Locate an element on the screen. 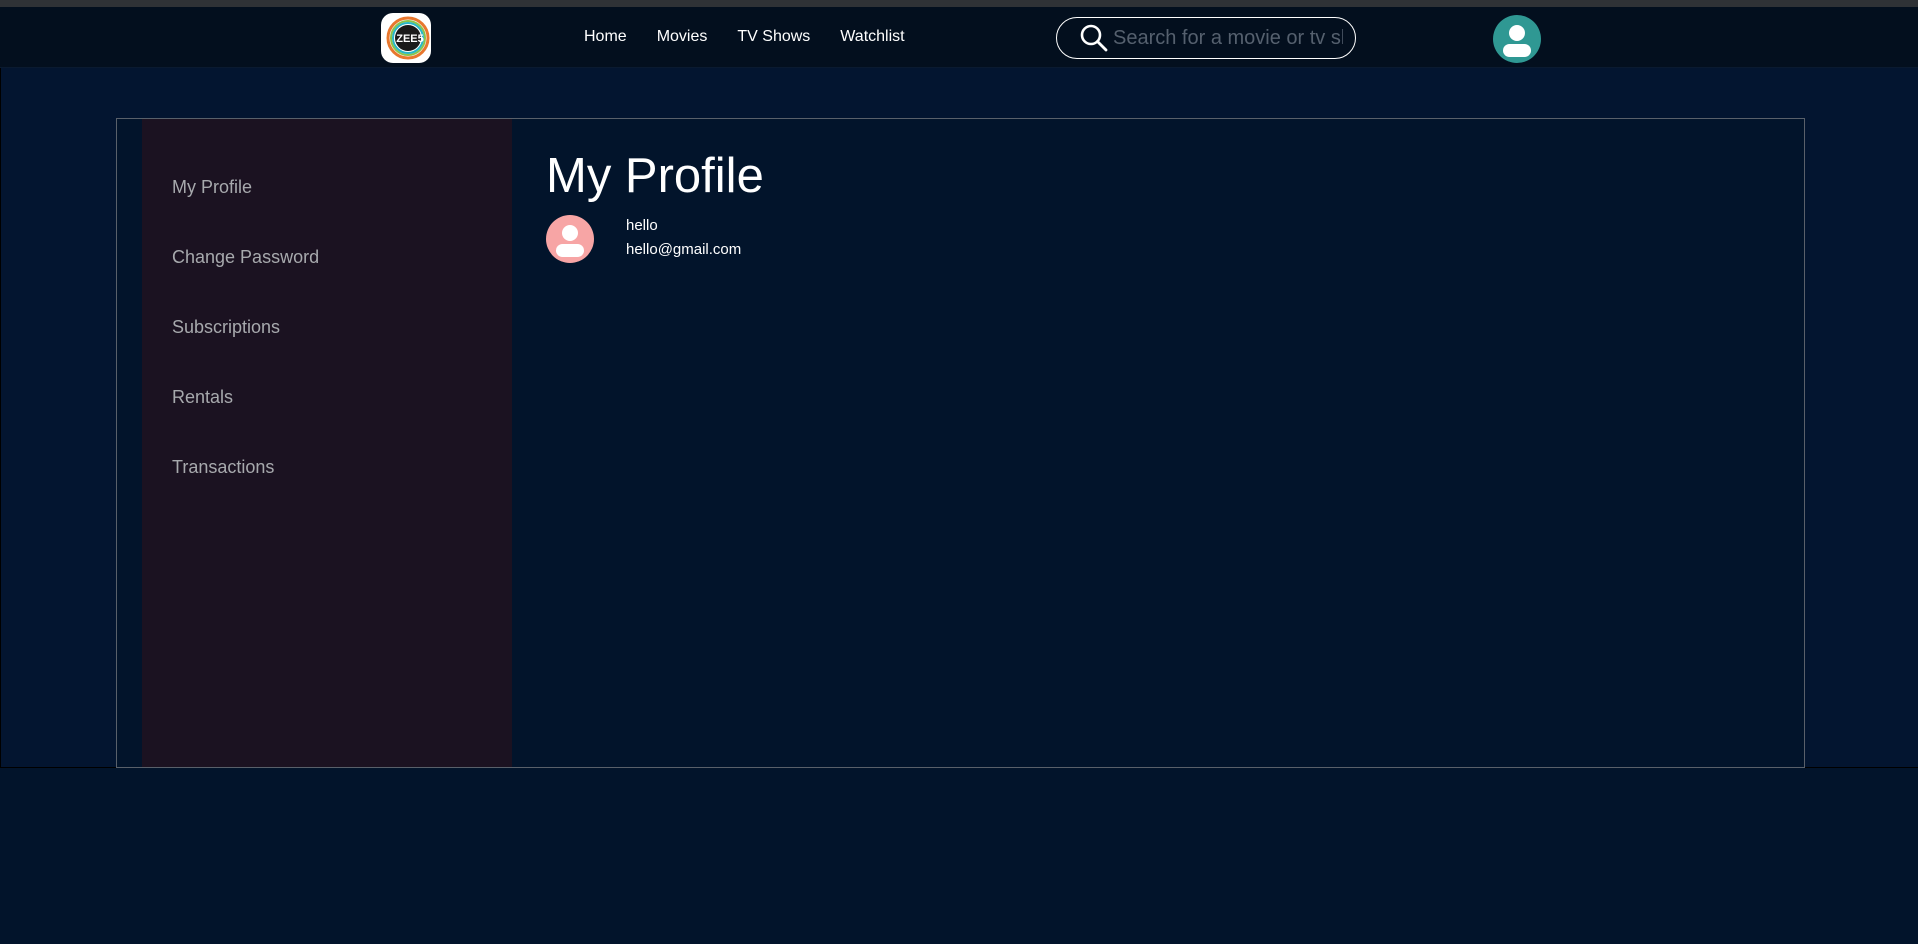 The height and width of the screenshot is (944, 1918). nav-home: Home is located at coordinates (605, 37).